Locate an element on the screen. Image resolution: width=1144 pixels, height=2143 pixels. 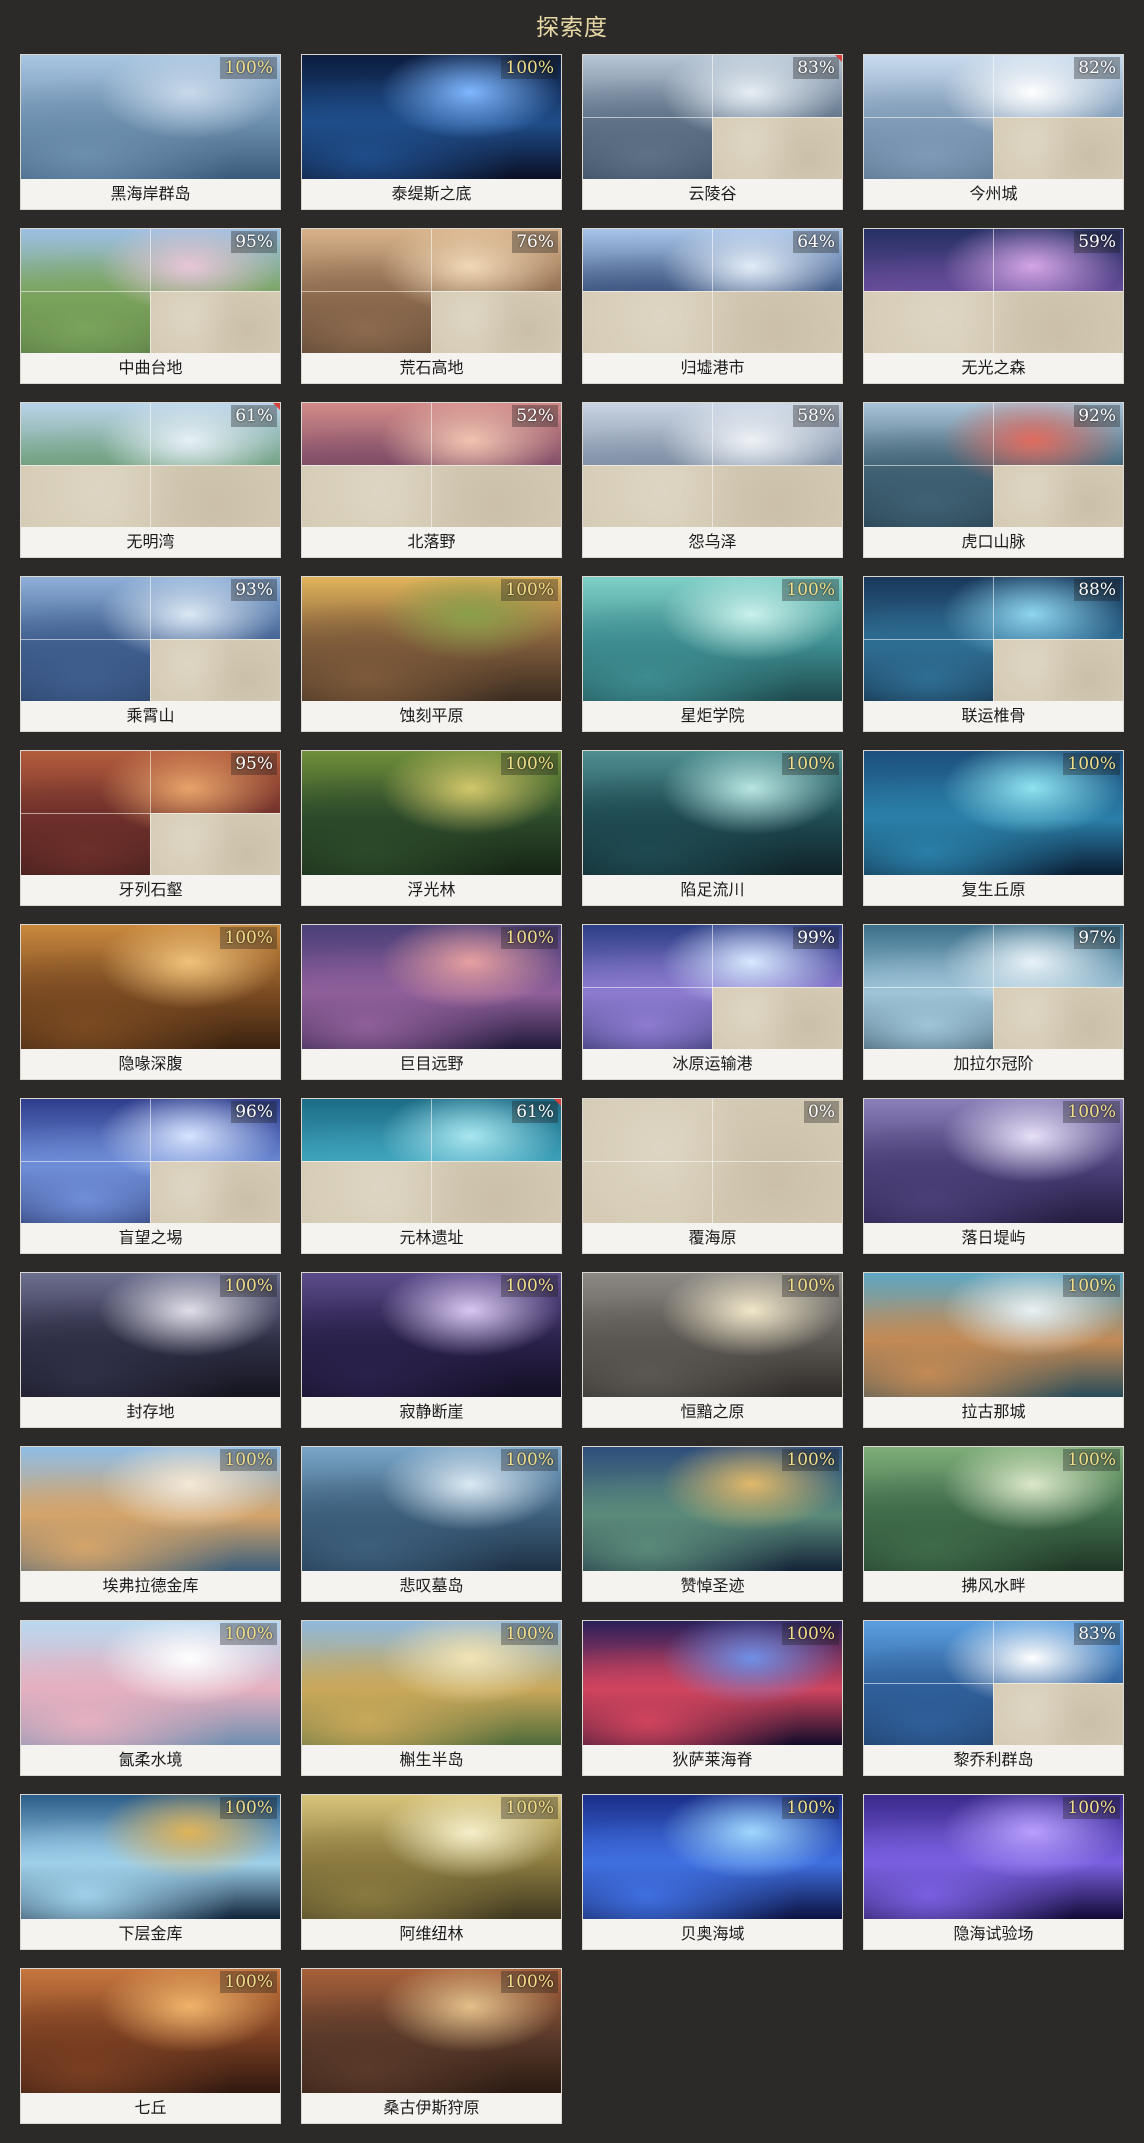
exploration-percent: 61% is located at coordinates (535, 1112).